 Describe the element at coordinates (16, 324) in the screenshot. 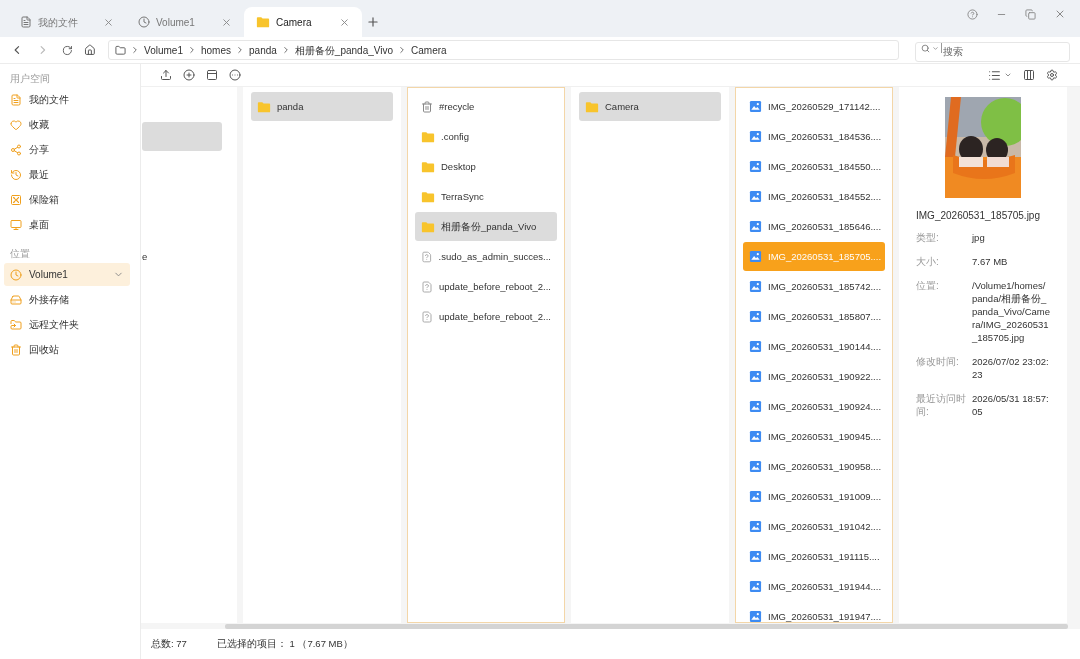

I see `remote-folder-icon` at that location.